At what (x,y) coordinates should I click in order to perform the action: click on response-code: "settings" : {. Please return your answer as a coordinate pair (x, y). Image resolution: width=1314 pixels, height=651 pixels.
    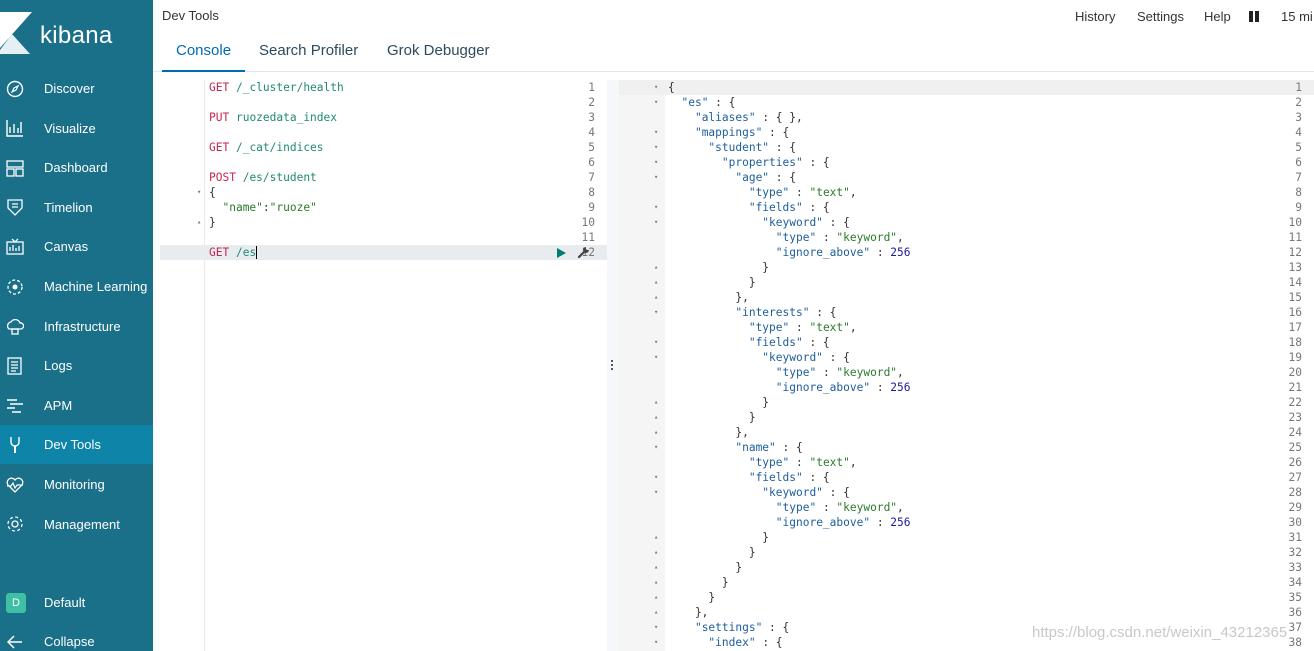
    Looking at the image, I should click on (742, 627).